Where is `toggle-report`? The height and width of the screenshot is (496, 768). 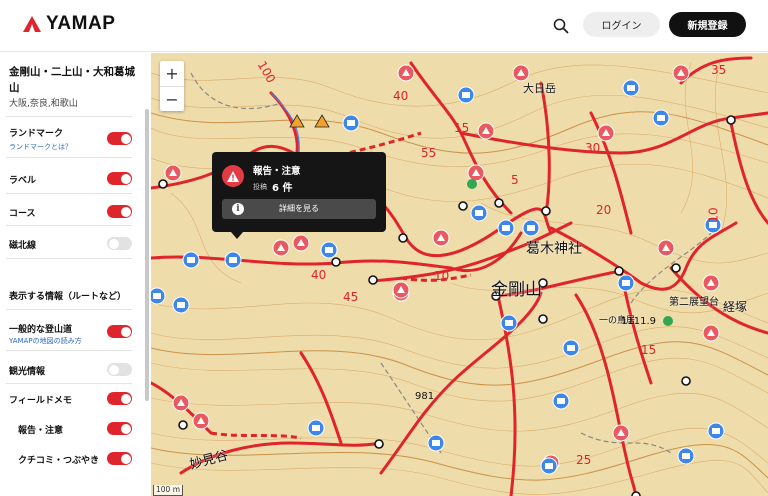 toggle-report is located at coordinates (119, 428).